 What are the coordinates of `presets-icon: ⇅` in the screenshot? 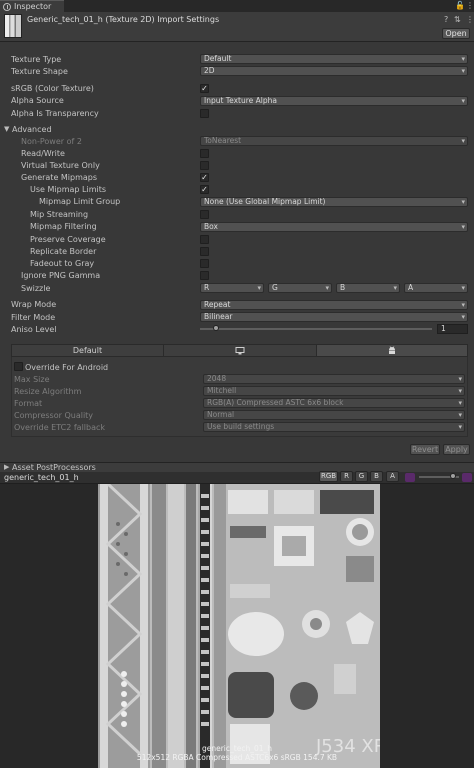 It's located at (457, 19).